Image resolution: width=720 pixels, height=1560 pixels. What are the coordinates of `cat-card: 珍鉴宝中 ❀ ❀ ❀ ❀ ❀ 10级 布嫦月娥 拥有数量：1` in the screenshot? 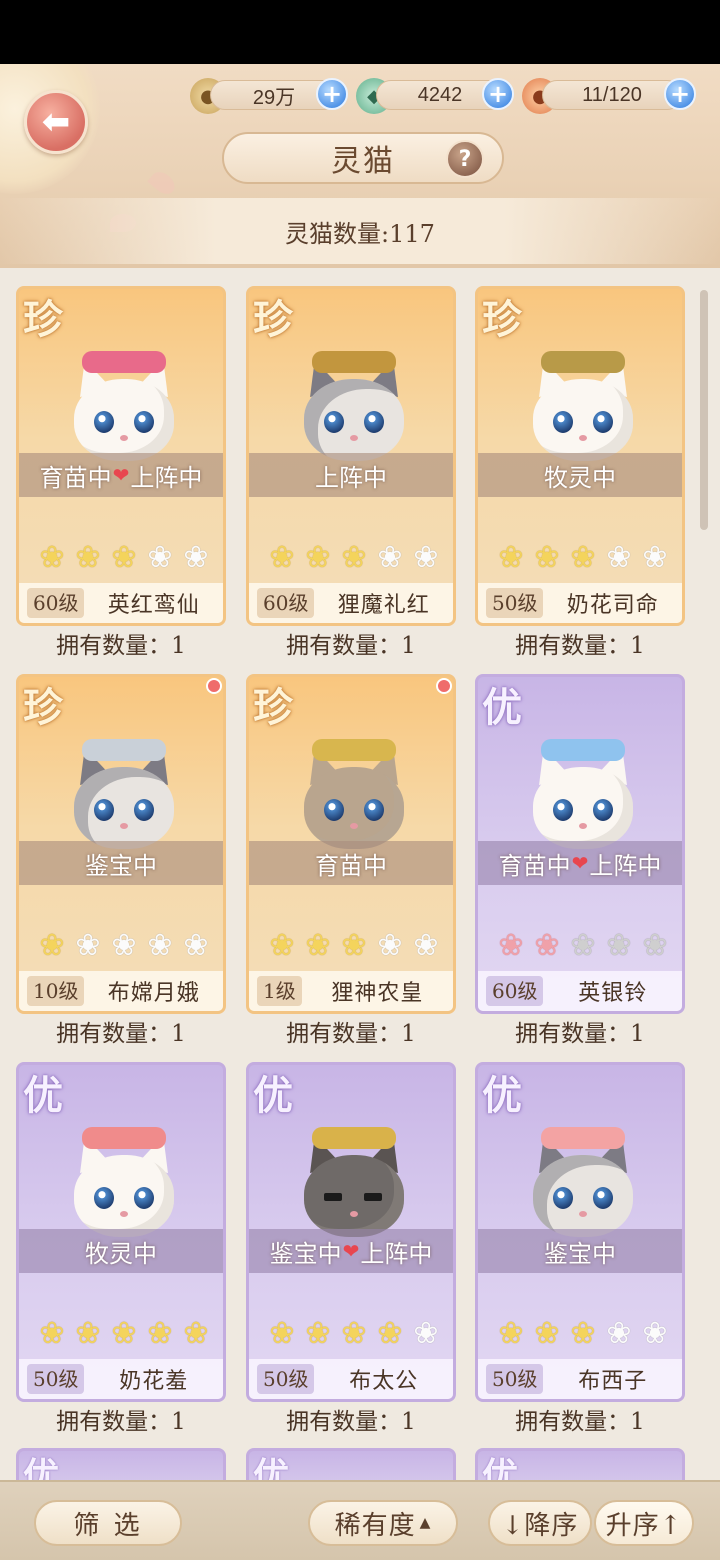 It's located at (121, 860).